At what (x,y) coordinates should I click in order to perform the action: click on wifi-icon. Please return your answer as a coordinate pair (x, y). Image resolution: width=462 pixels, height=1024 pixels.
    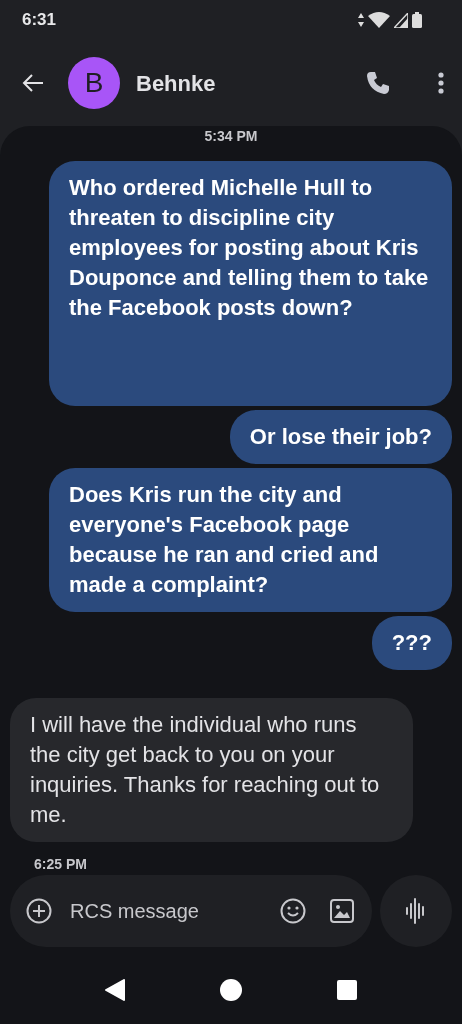
    Looking at the image, I should click on (379, 20).